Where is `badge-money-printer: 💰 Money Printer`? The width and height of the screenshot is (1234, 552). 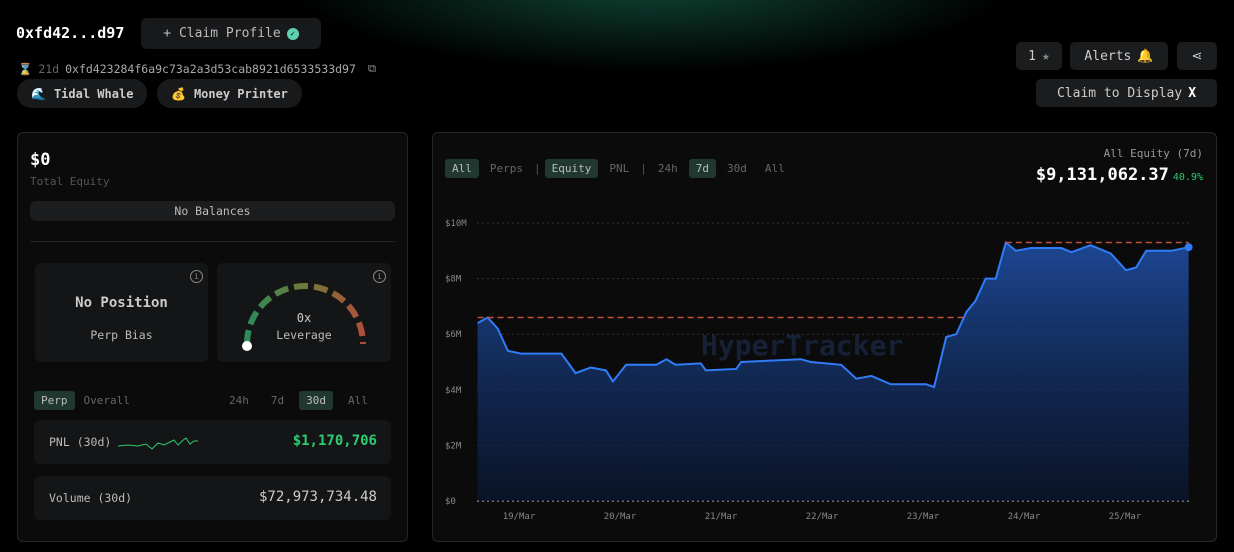 badge-money-printer: 💰 Money Printer is located at coordinates (229, 93).